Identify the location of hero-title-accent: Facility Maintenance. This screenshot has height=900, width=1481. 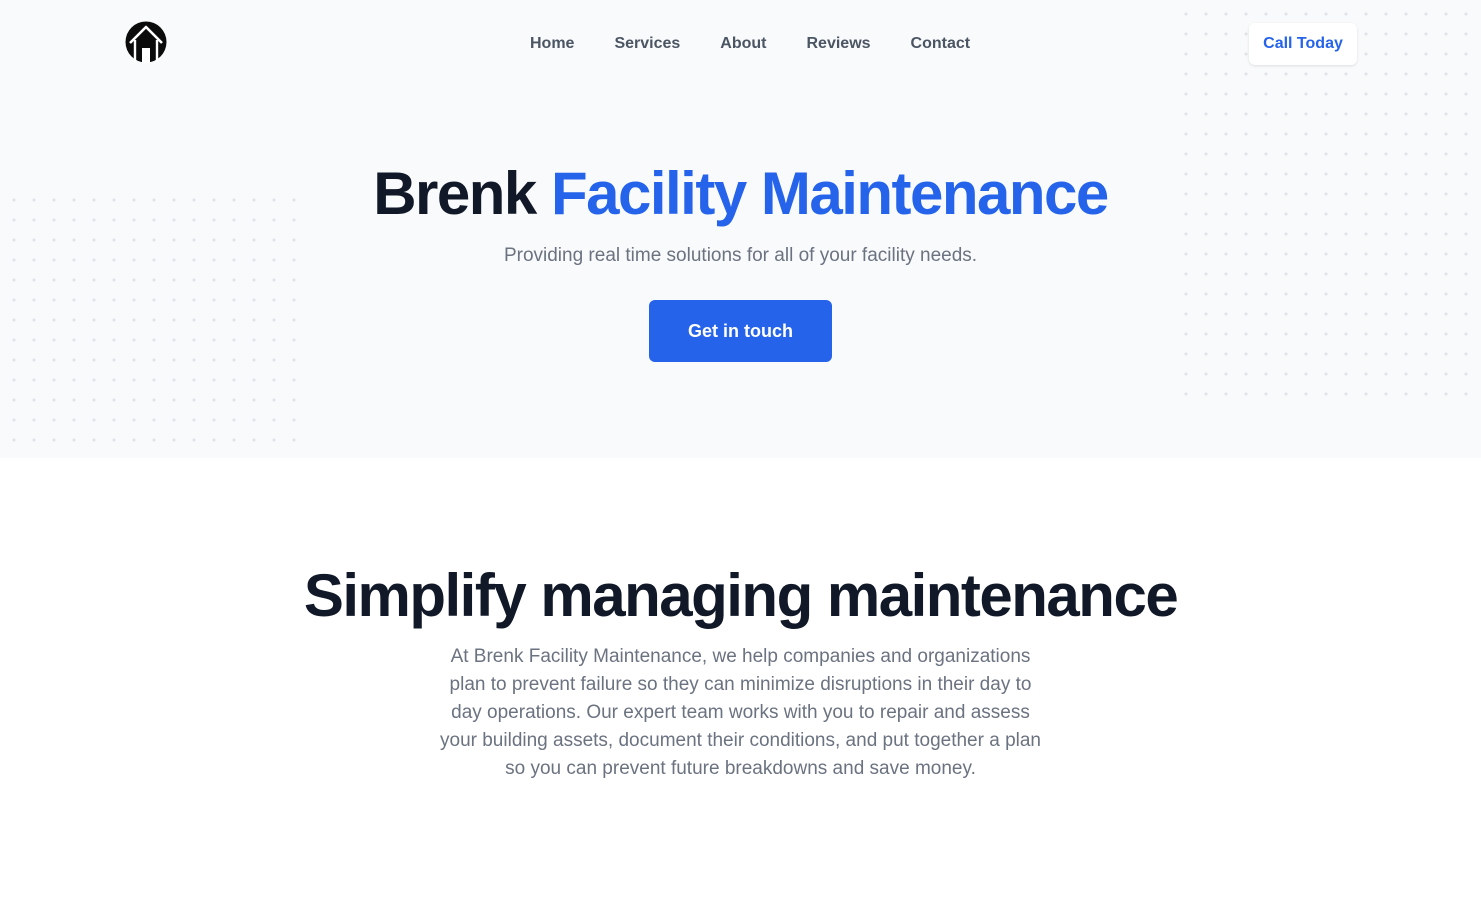
(829, 193).